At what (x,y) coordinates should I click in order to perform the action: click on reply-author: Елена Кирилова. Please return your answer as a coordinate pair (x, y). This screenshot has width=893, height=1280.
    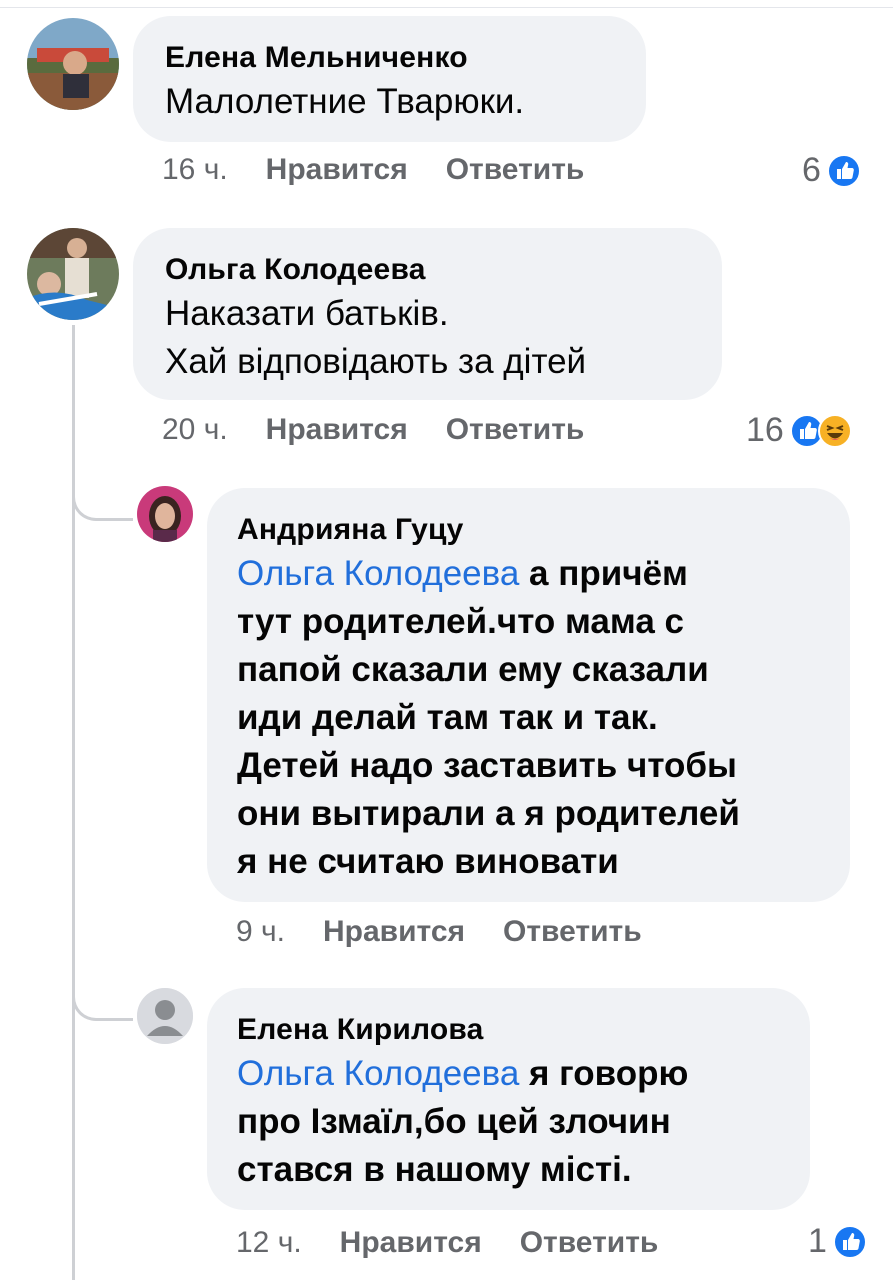
    Looking at the image, I should click on (508, 1030).